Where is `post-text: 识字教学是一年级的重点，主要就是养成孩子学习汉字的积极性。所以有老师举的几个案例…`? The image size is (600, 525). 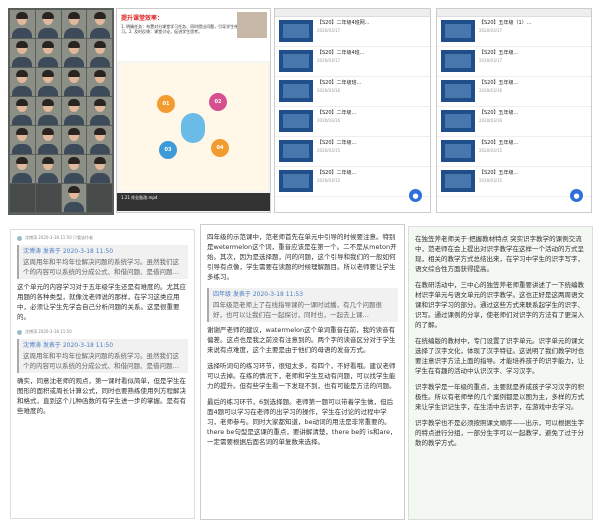 post-text: 识字教学是一年级的重点，主要就是养成孩子学习汉字的积极性。所以有老师举的几个案例… is located at coordinates (499, 397).